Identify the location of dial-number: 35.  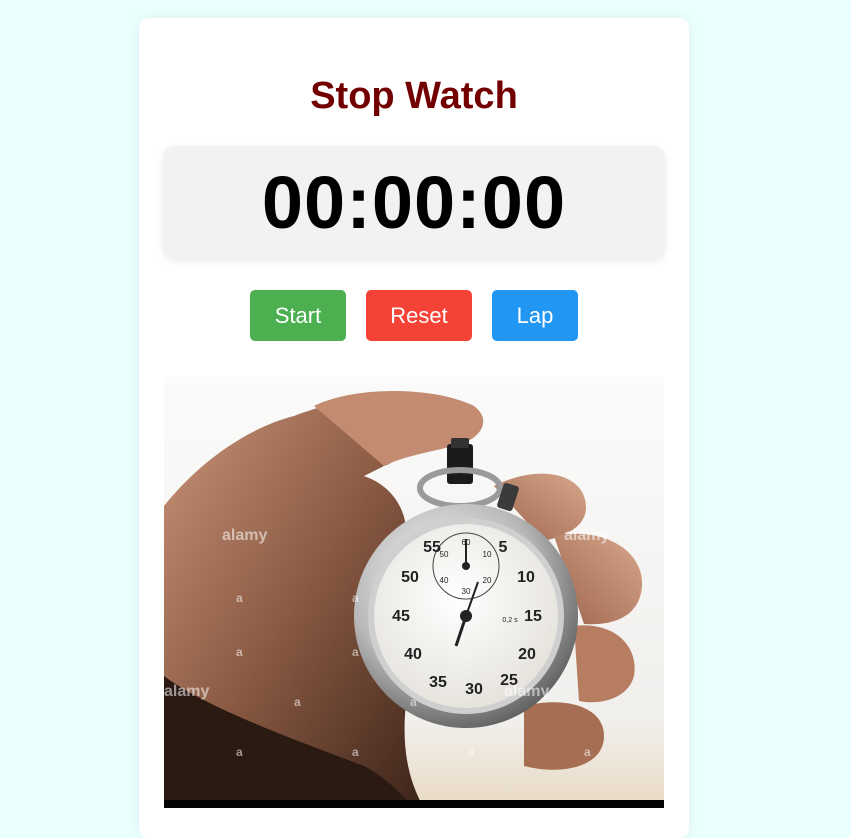
(438, 682).